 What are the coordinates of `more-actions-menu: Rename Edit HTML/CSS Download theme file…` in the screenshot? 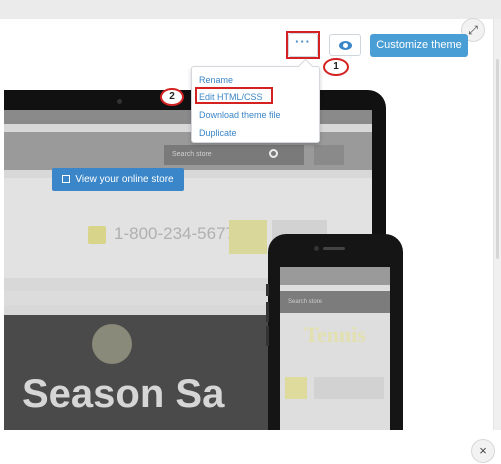 It's located at (255, 104).